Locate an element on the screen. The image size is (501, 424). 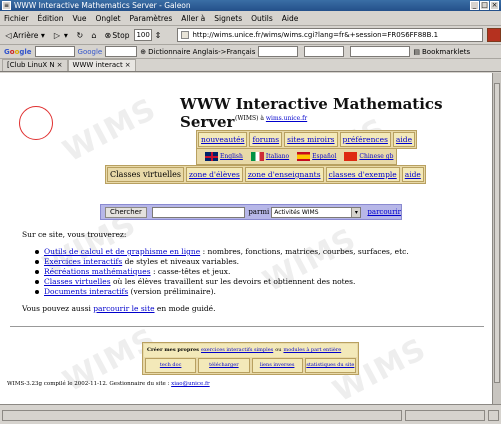
dictionary-input is located at coordinates (278, 51).